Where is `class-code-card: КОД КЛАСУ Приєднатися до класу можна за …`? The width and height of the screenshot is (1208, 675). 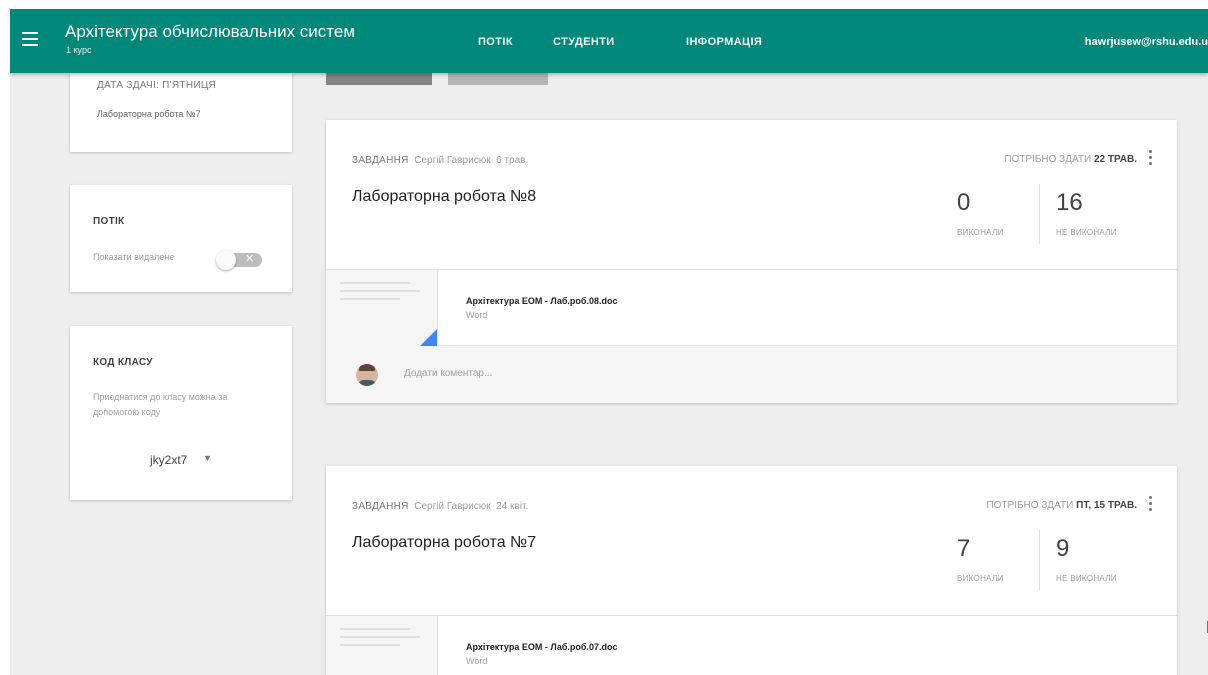
class-code-card: КОД КЛАСУ Приєднатися до класу можна за … is located at coordinates (181, 413).